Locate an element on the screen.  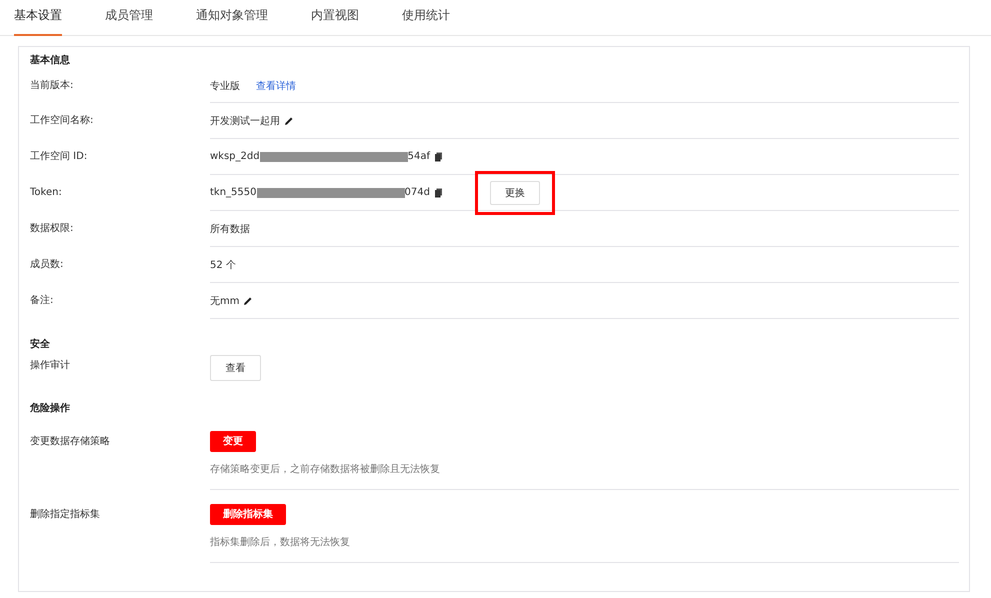
field-label: 工作空间 ID: is located at coordinates (59, 157).